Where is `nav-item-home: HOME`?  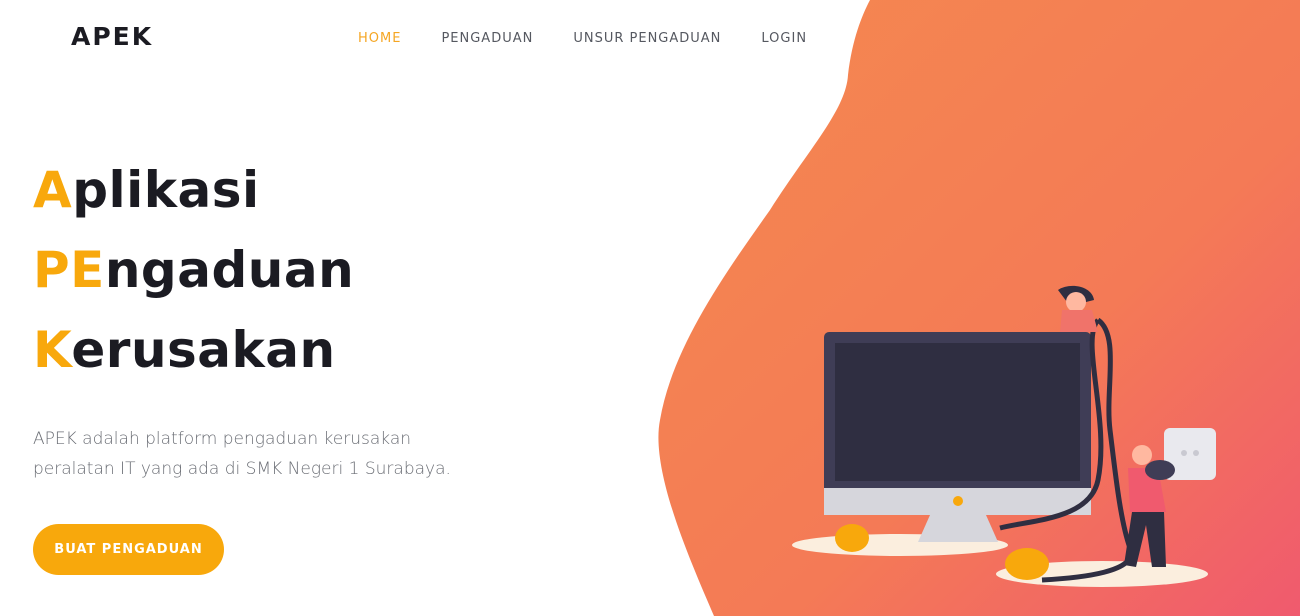 nav-item-home: HOME is located at coordinates (379, 38).